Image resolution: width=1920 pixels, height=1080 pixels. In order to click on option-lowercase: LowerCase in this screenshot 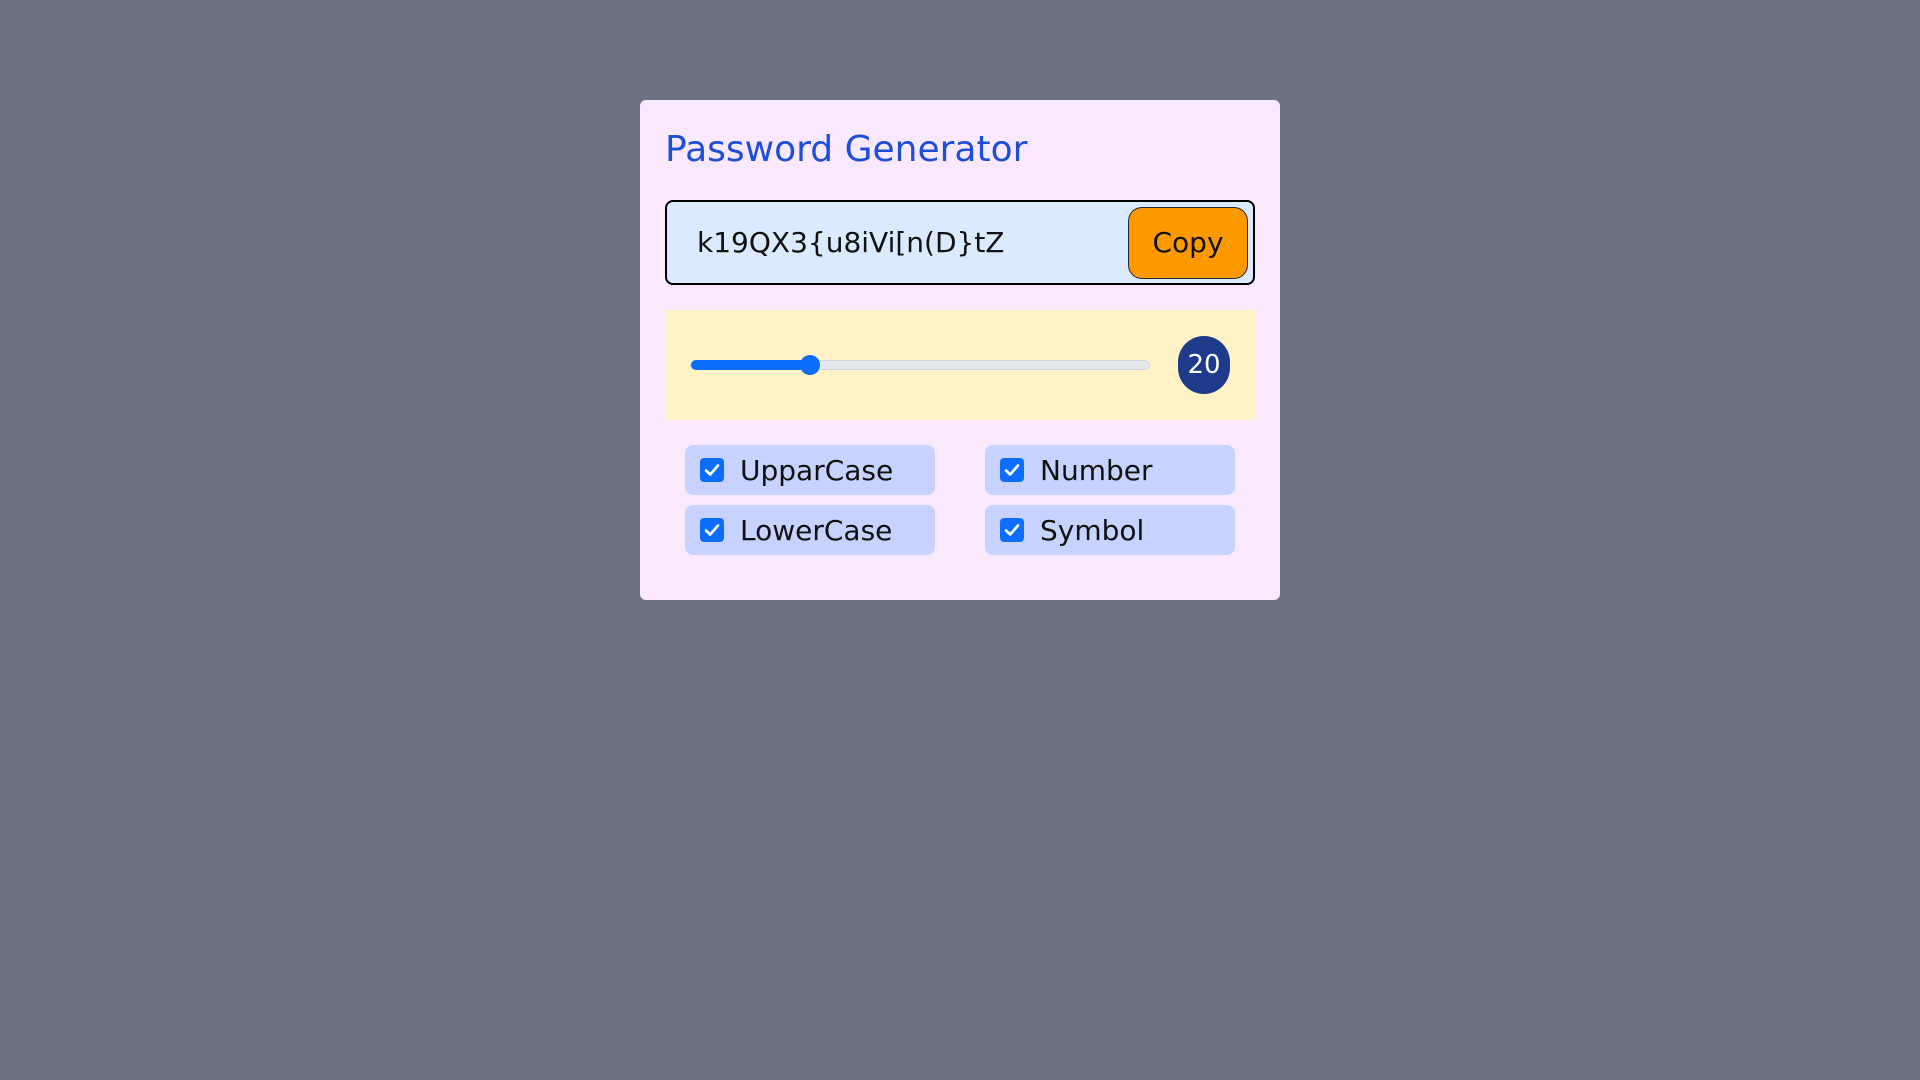, I will do `click(810, 530)`.